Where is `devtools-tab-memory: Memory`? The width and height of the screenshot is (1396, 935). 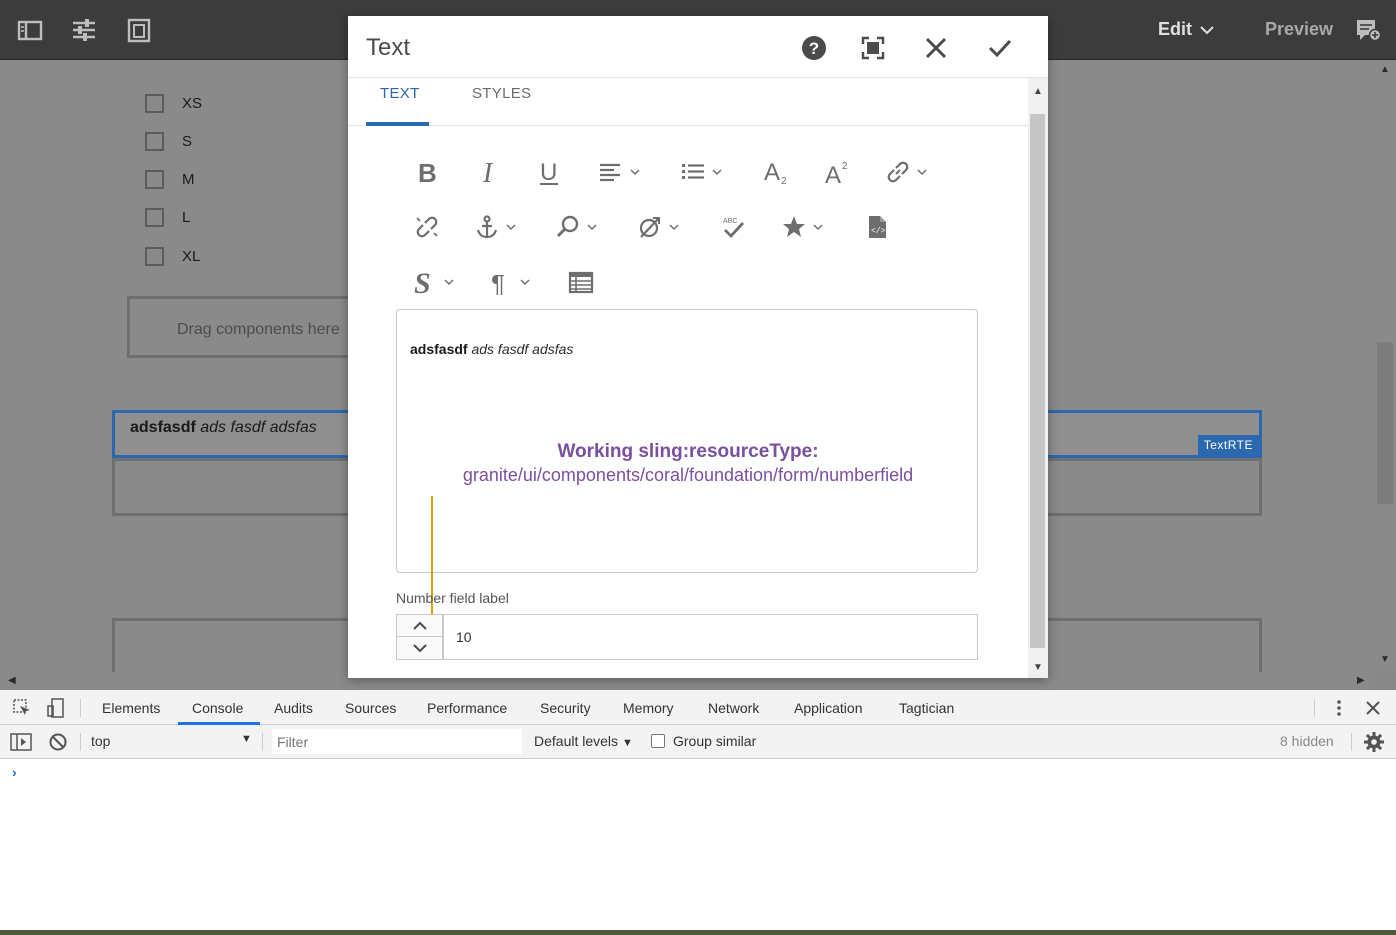 devtools-tab-memory: Memory is located at coordinates (648, 708).